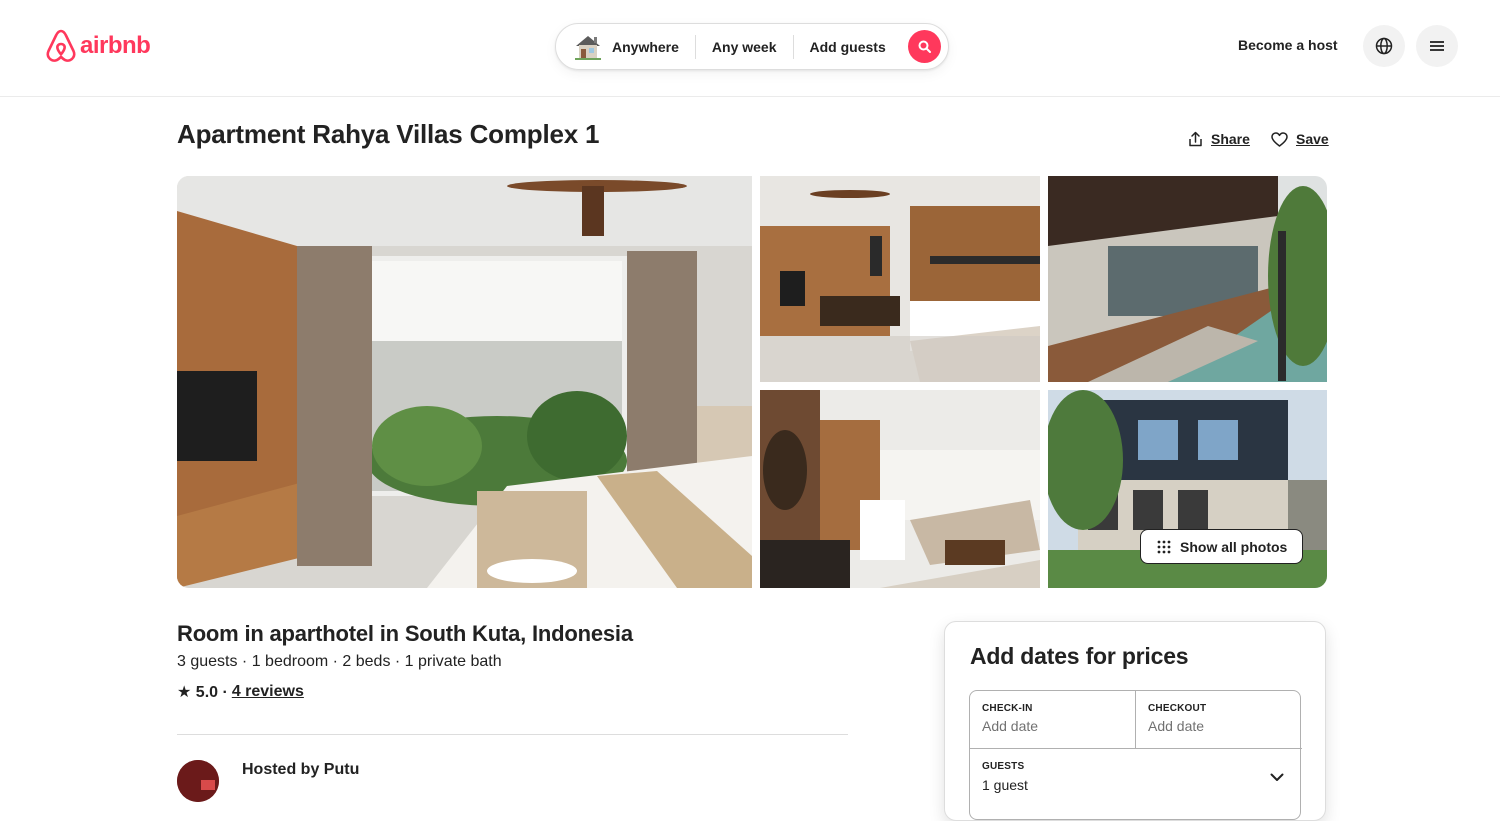  What do you see at coordinates (301, 769) in the screenshot?
I see `hosted-by-label: Hosted by Putu` at bounding box center [301, 769].